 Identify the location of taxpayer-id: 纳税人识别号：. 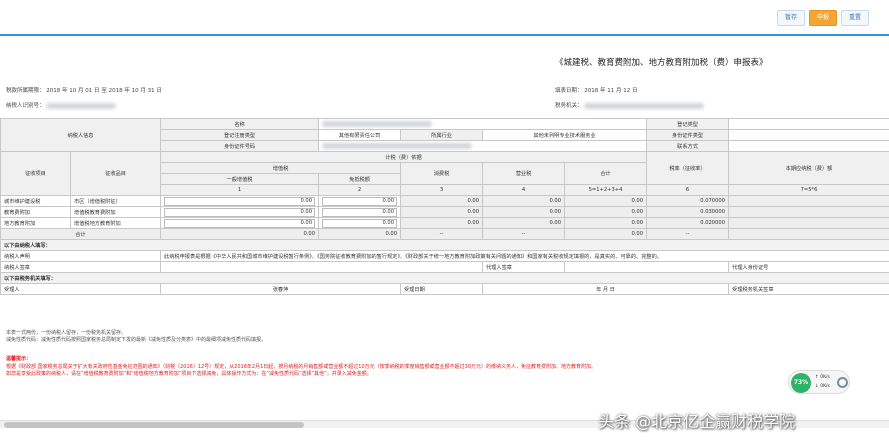
(61, 105).